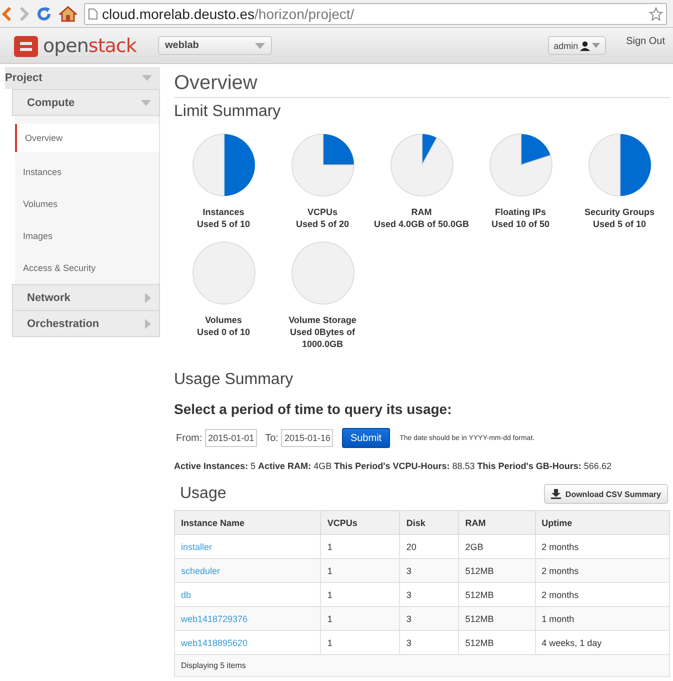 This screenshot has height=681, width=673. Describe the element at coordinates (556, 494) in the screenshot. I see `download-icon` at that location.